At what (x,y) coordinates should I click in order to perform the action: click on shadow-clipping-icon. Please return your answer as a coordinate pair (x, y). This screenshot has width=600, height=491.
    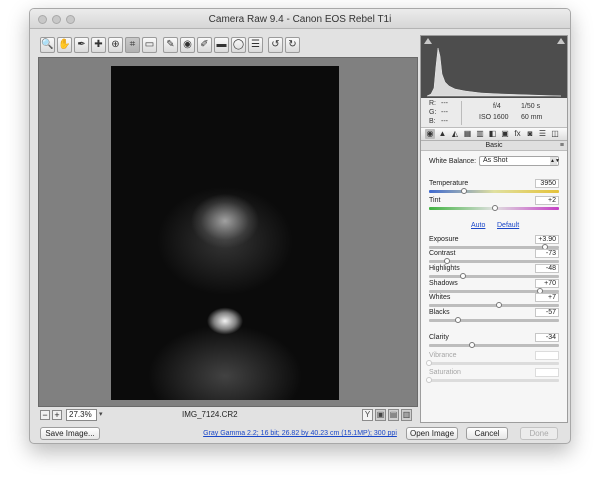
    Looking at the image, I should click on (428, 41).